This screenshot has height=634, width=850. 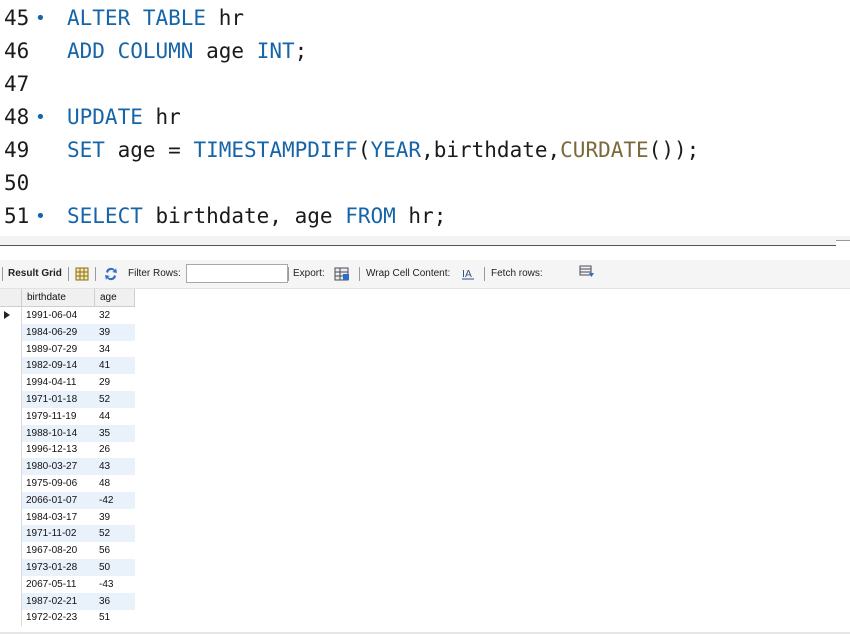 What do you see at coordinates (58, 550) in the screenshot?
I see `cell-birthdate: 1967-08-20` at bounding box center [58, 550].